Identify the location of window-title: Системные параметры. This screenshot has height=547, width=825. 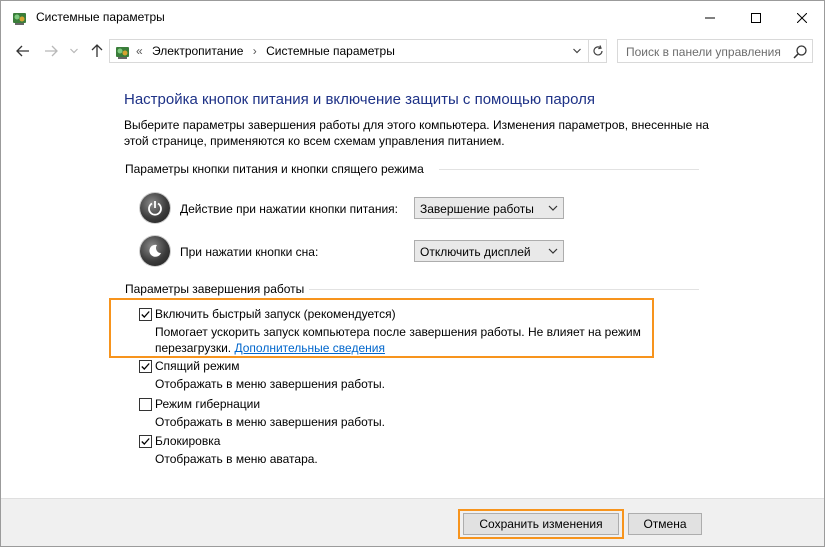
(100, 17).